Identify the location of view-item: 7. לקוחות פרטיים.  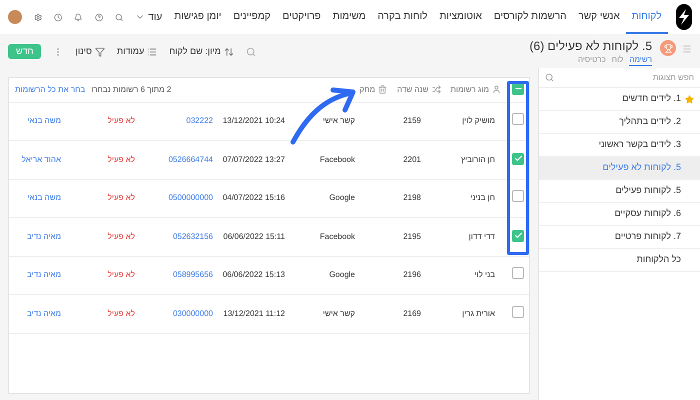
(619, 237).